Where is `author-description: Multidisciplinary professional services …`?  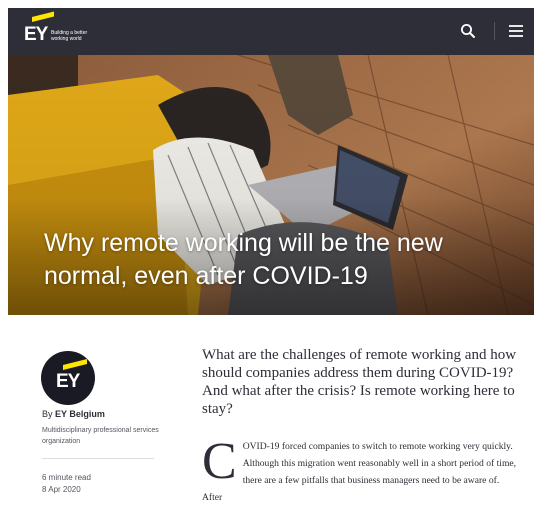
author-description: Multidisciplinary professional services … is located at coordinates (100, 436).